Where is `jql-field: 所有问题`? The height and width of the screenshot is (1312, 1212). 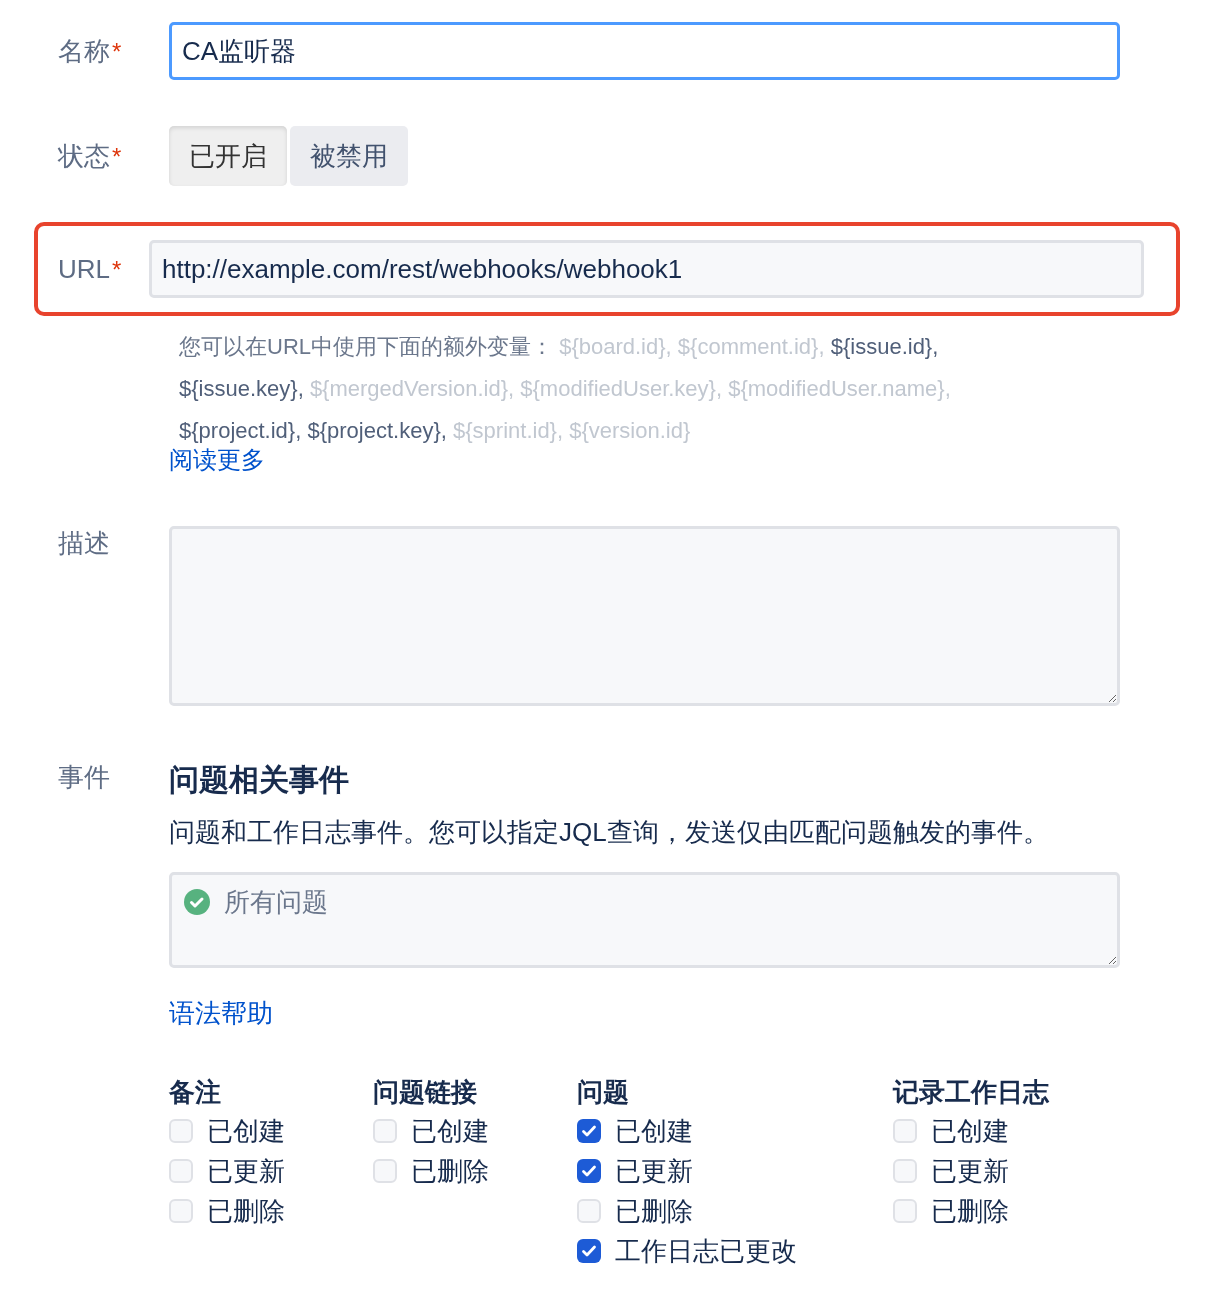 jql-field: 所有问题 is located at coordinates (644, 920).